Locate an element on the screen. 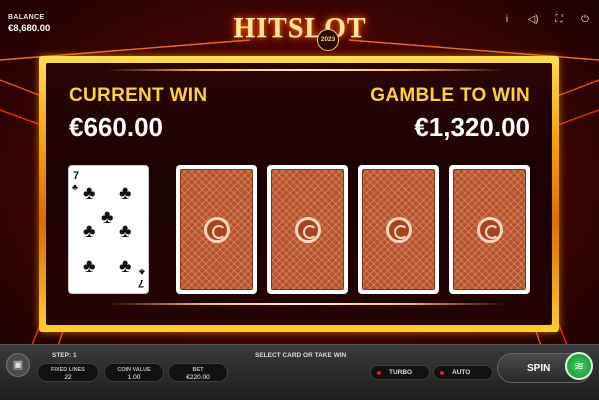  paytable-icon: ▣ is located at coordinates (18, 365).